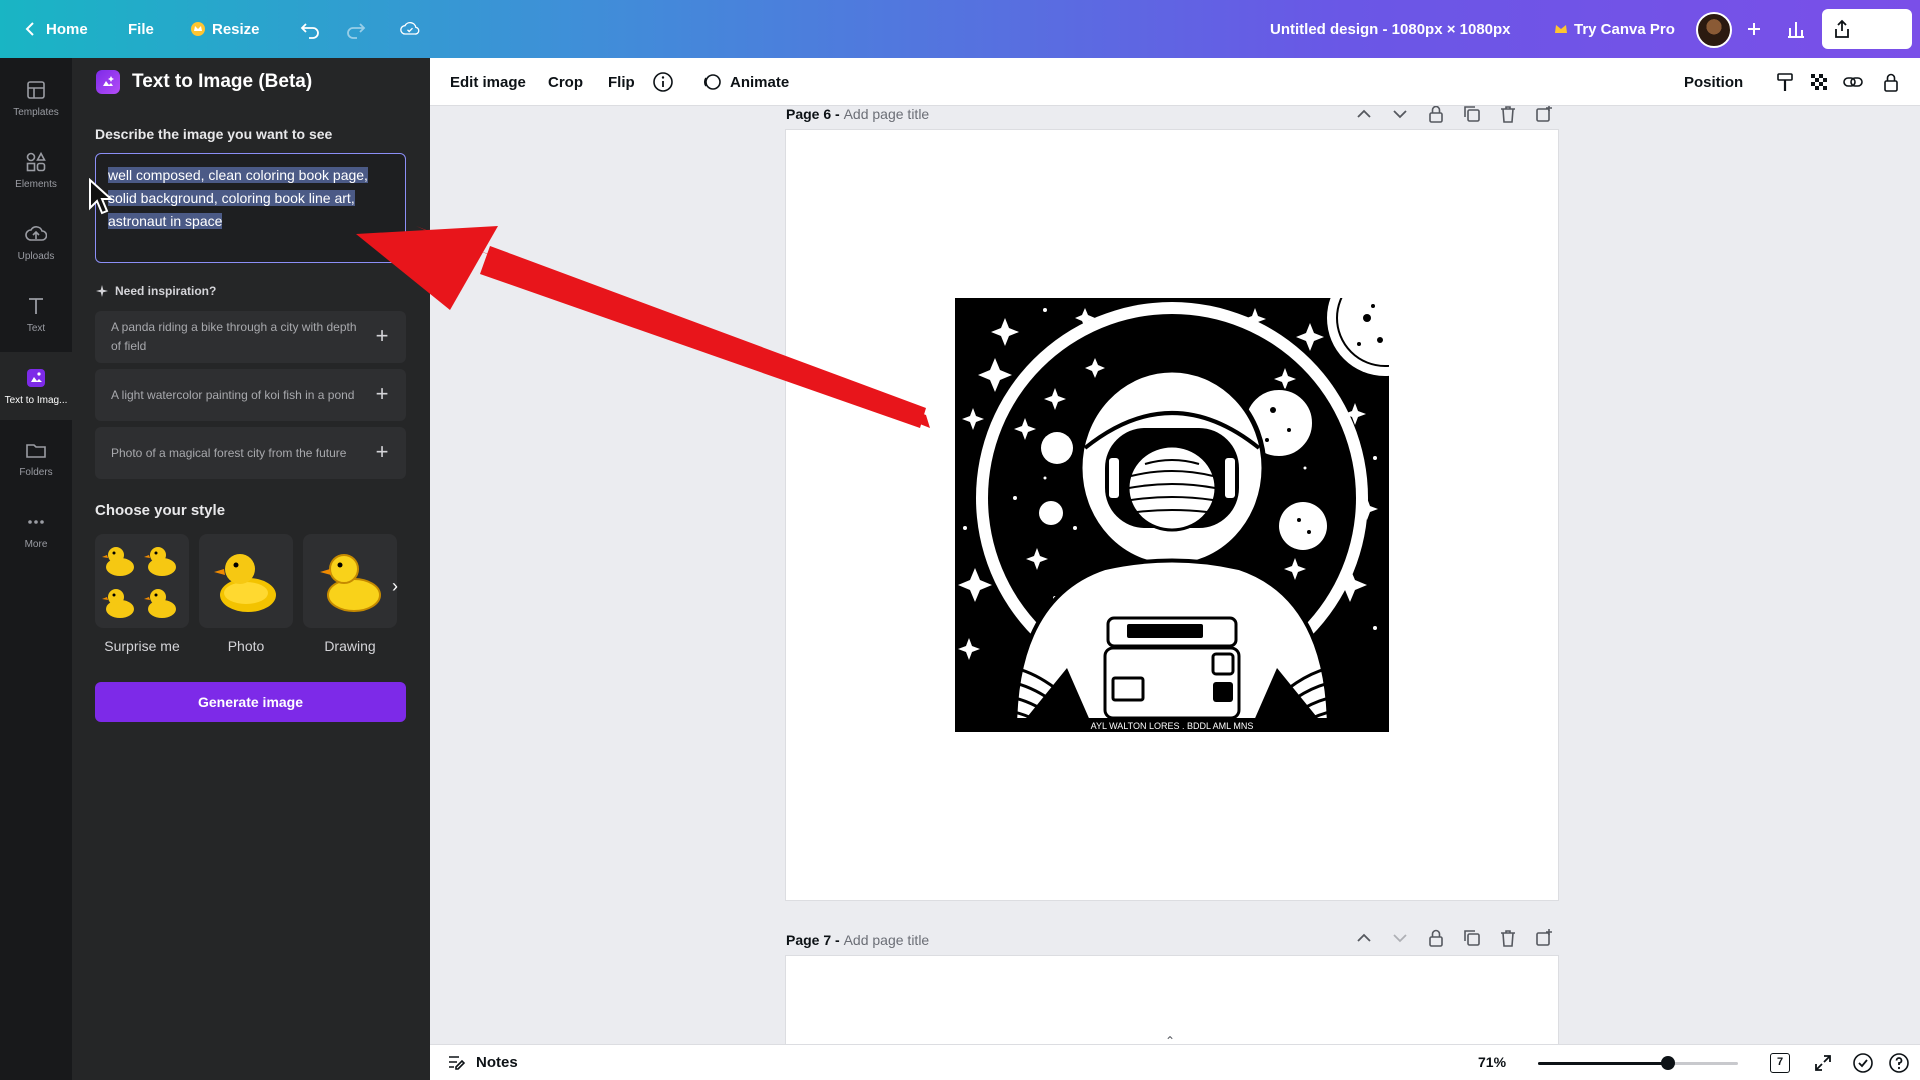 This screenshot has height=1080, width=1920. Describe the element at coordinates (36, 305) in the screenshot. I see `text-icon` at that location.